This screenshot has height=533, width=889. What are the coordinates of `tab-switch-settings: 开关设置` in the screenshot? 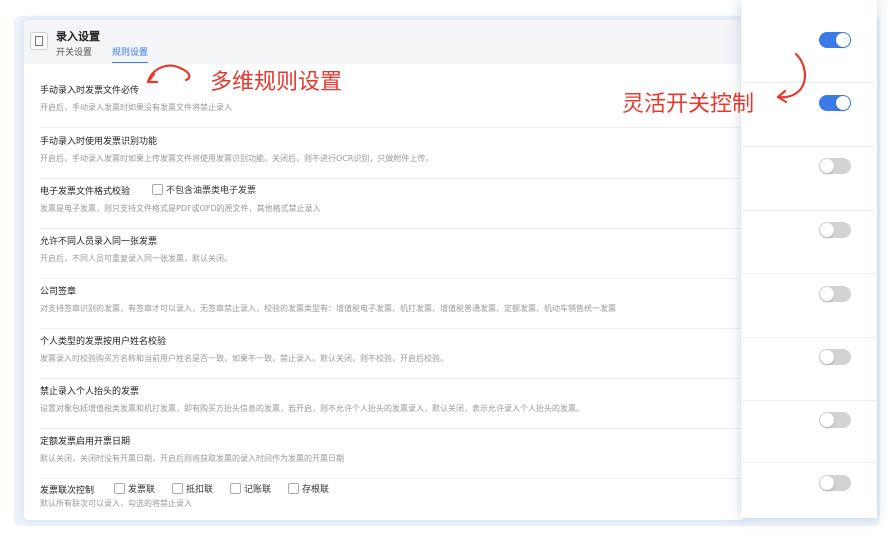 It's located at (74, 52).